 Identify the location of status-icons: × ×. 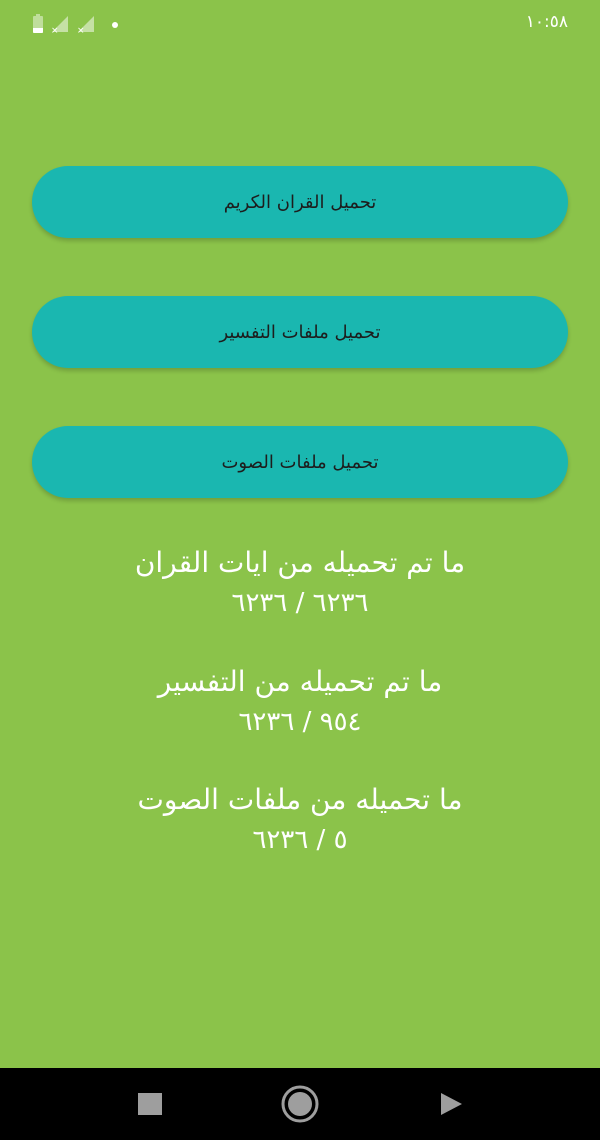
(75, 23).